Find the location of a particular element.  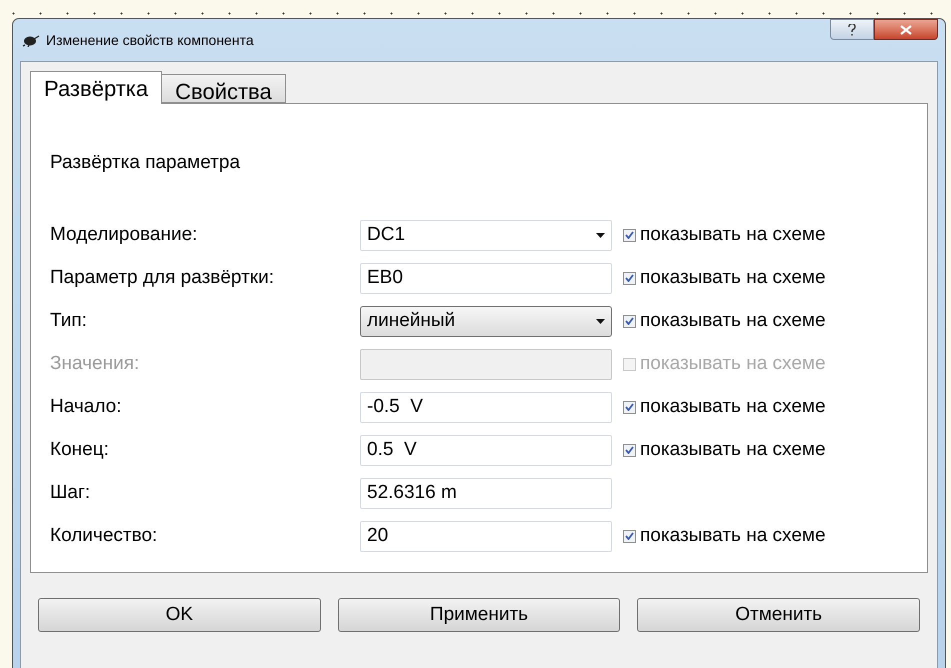

field-label: Начало: is located at coordinates (86, 406).